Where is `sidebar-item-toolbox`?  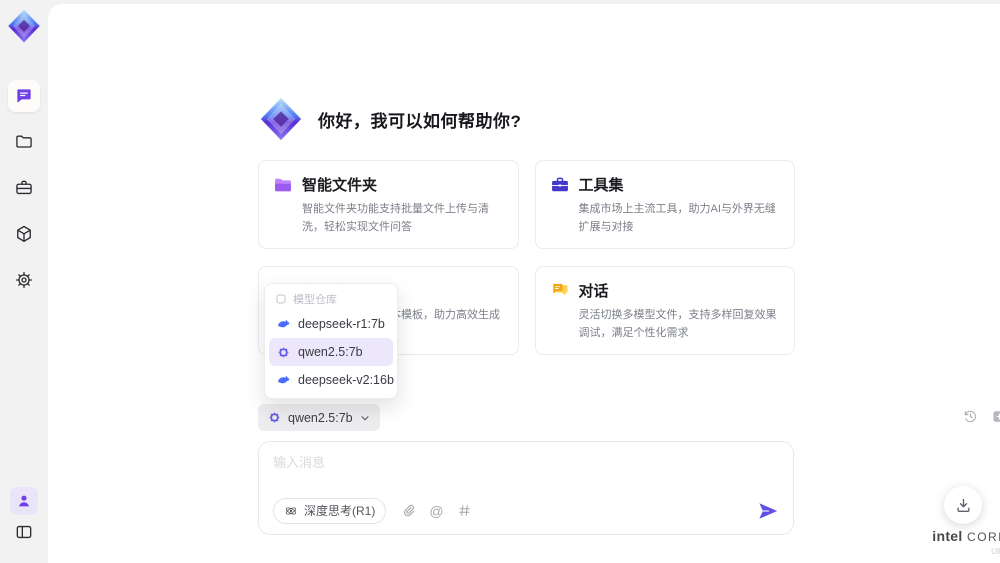 sidebar-item-toolbox is located at coordinates (24, 188).